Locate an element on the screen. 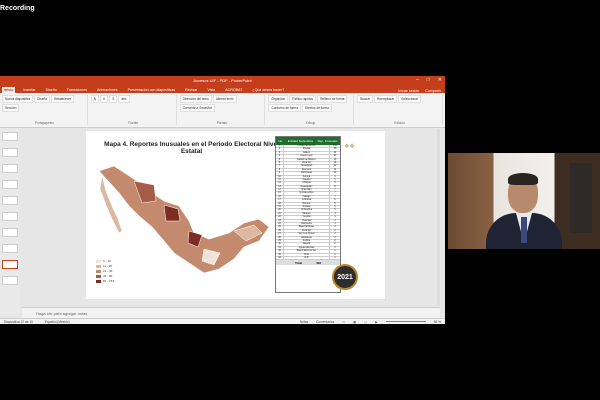 This screenshot has height=400, width=600. maximize-icon: □ is located at coordinates (428, 80).